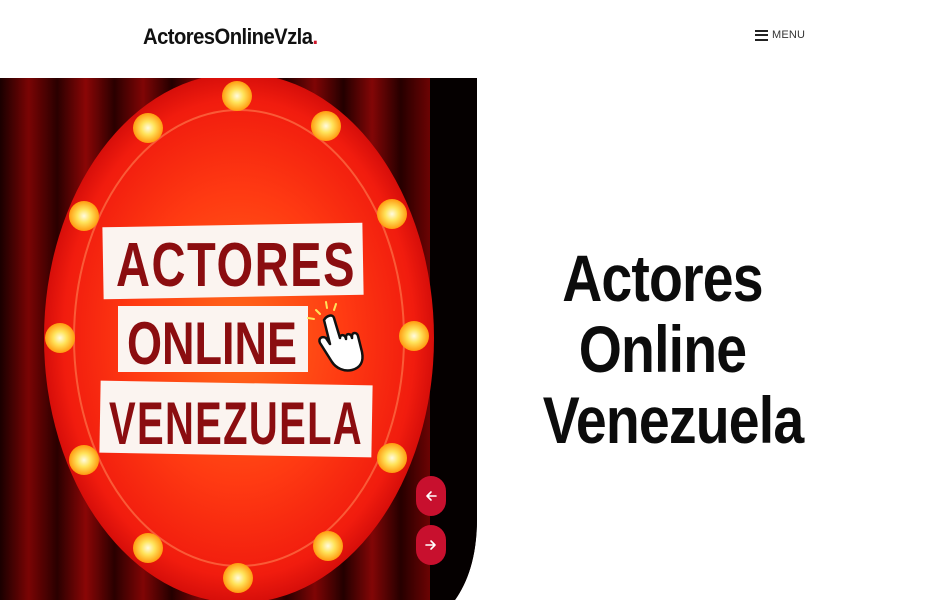 Image resolution: width=950 pixels, height=600 pixels. Describe the element at coordinates (673, 349) in the screenshot. I see `hero-title: Actores Online Venezuela` at that location.